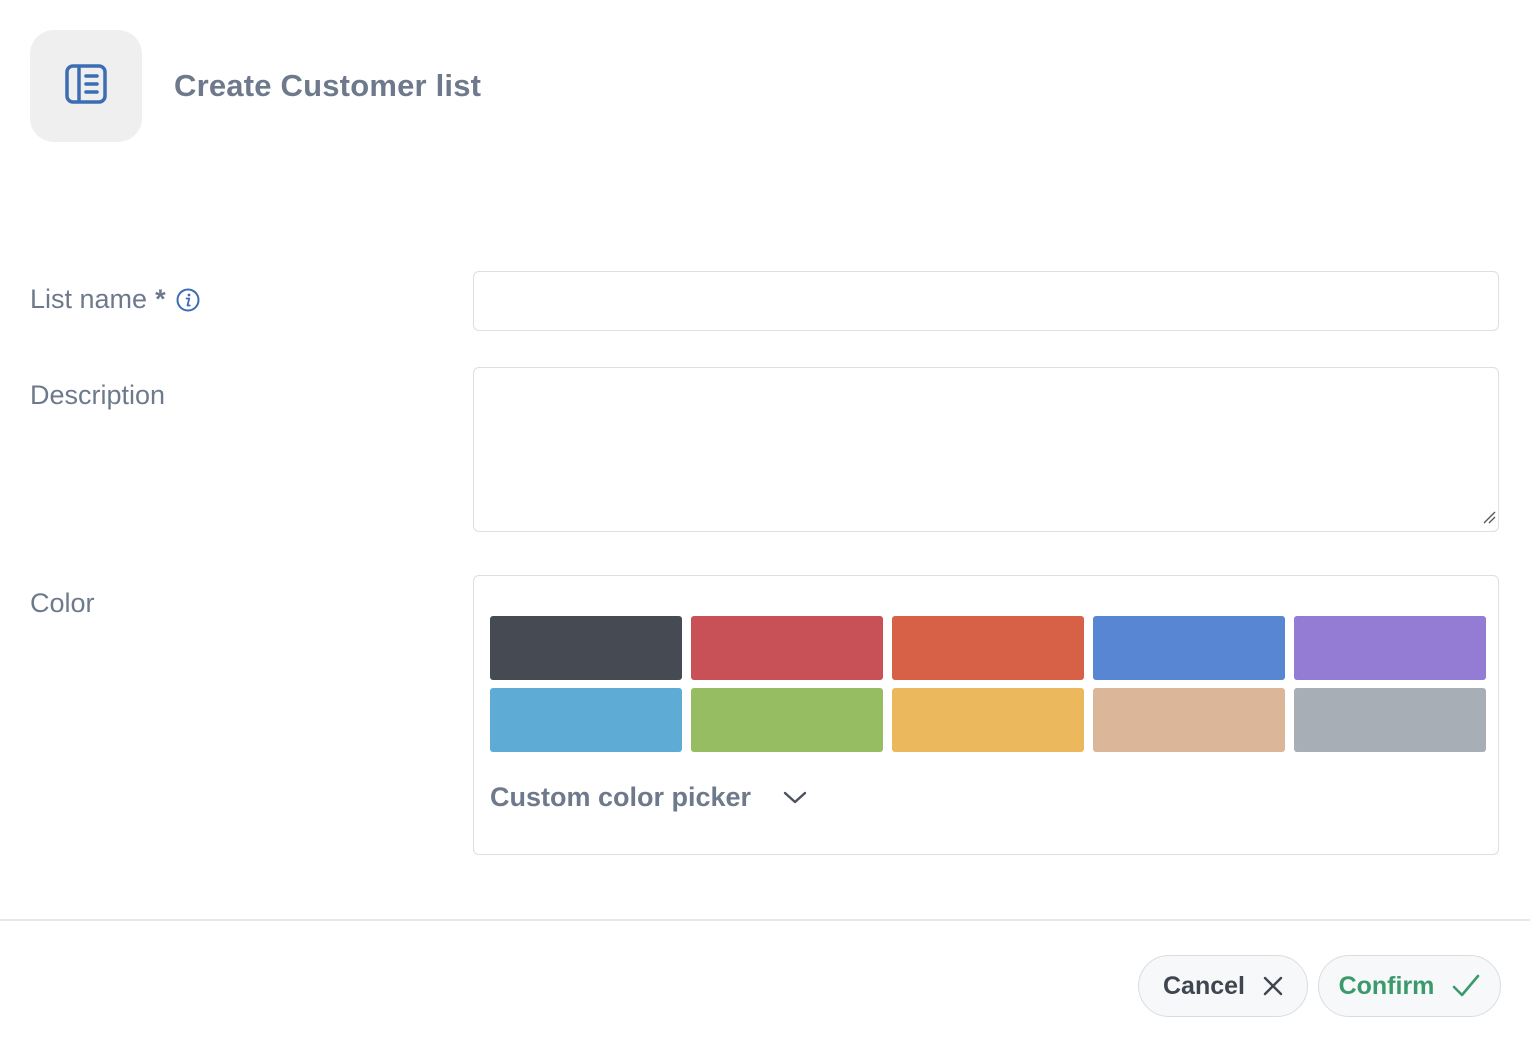  I want to click on list-name-label-row: List name *, so click(115, 299).